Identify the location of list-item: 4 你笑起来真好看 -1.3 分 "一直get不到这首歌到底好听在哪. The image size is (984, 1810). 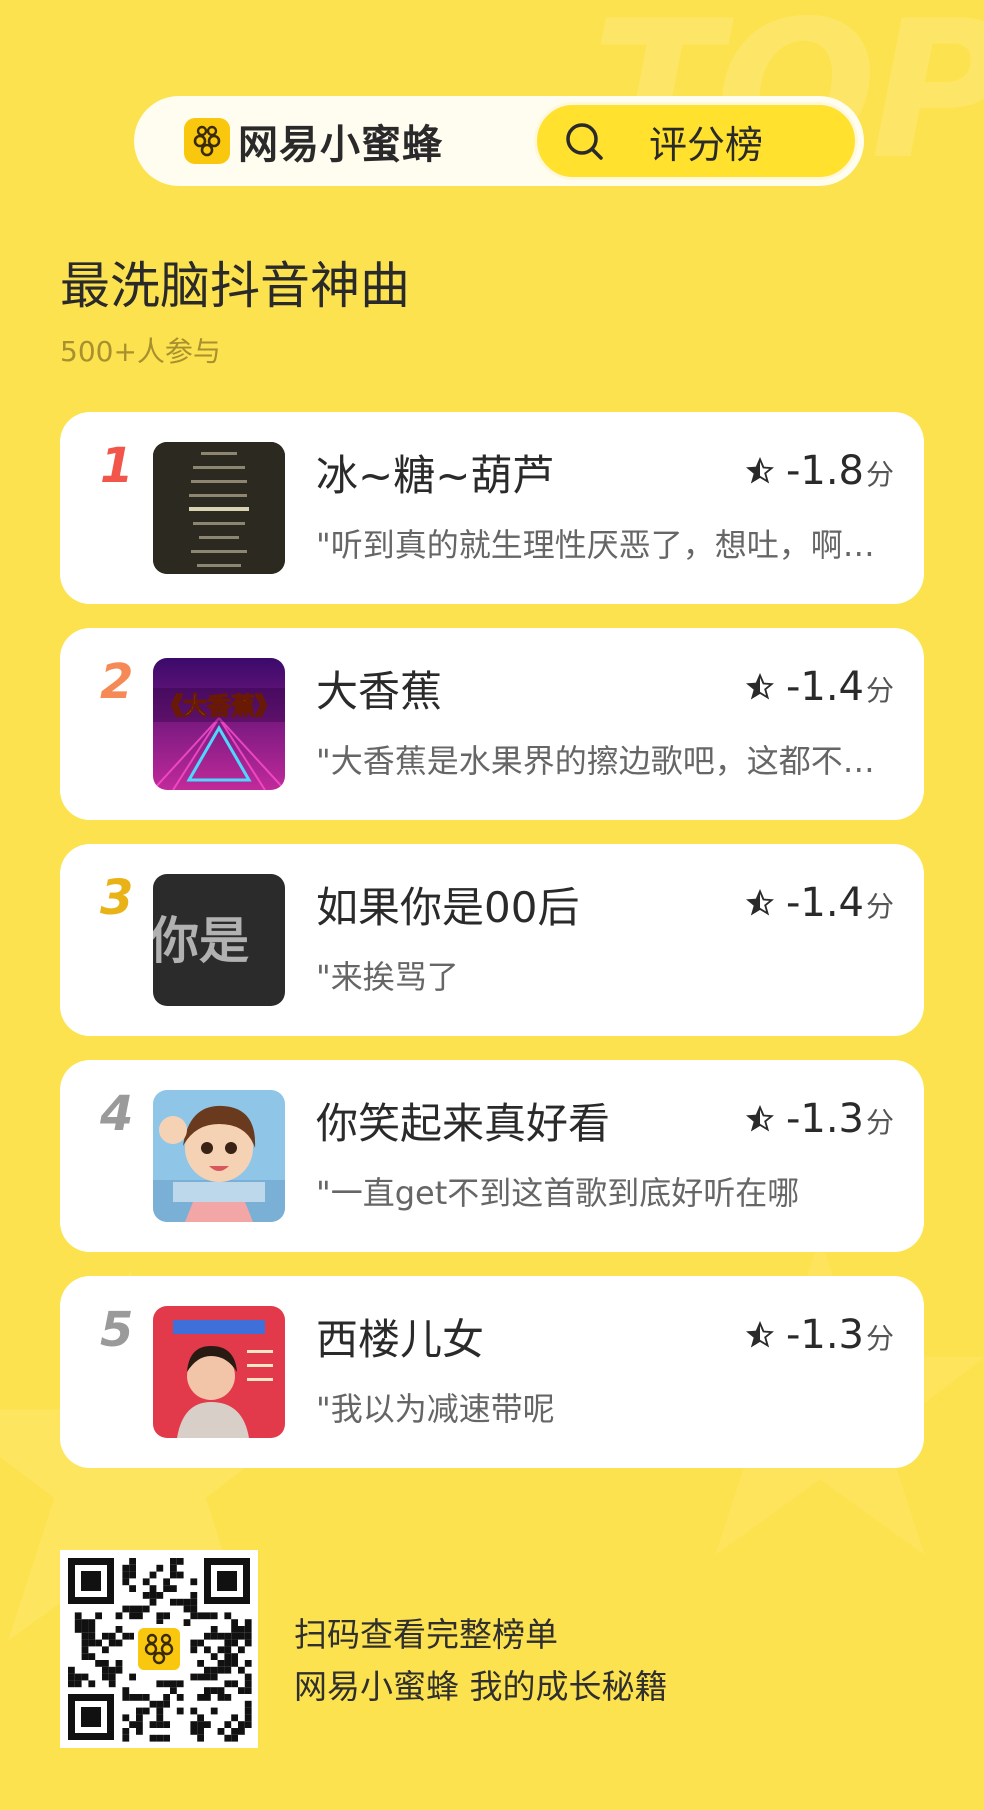
(492, 1156).